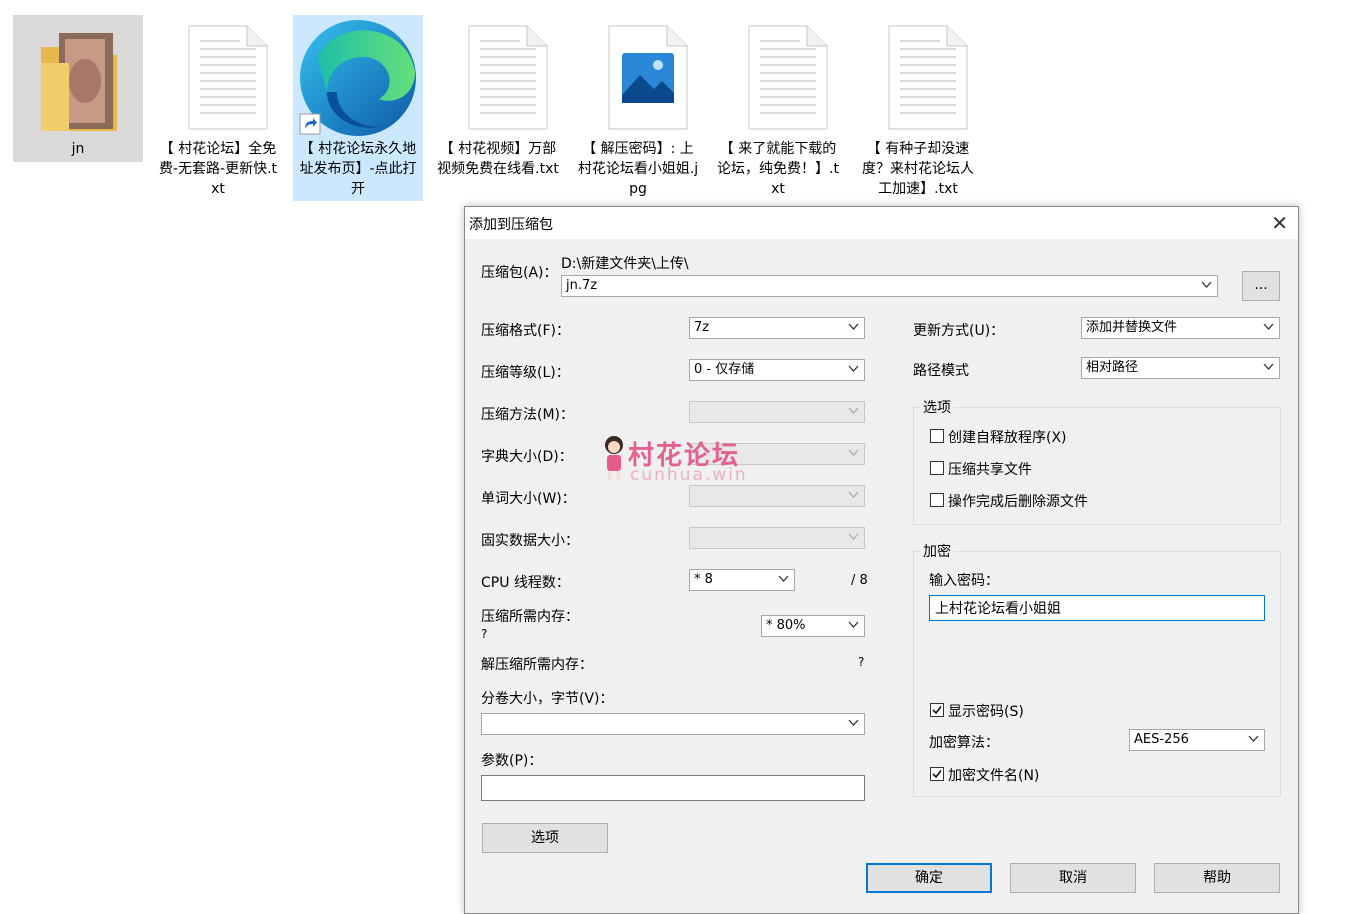 Image resolution: width=1347 pixels, height=914 pixels. What do you see at coordinates (941, 371) in the screenshot?
I see `path-mode-label: 路径模式` at bounding box center [941, 371].